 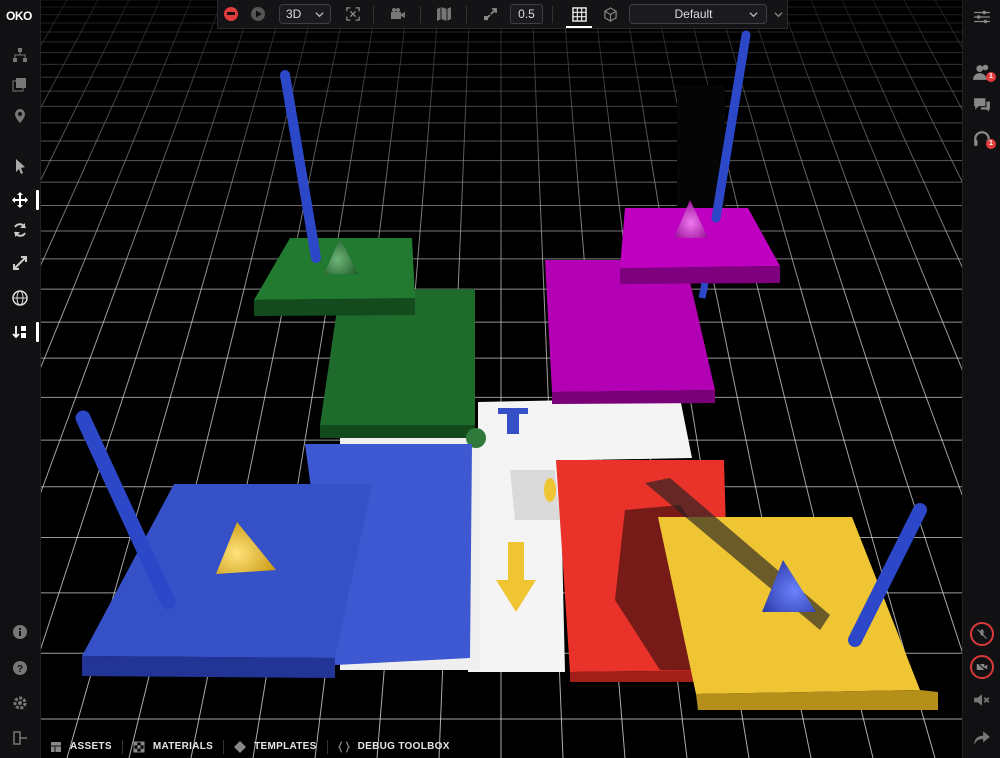 I want to click on magenta-step-side, so click(x=633, y=397).